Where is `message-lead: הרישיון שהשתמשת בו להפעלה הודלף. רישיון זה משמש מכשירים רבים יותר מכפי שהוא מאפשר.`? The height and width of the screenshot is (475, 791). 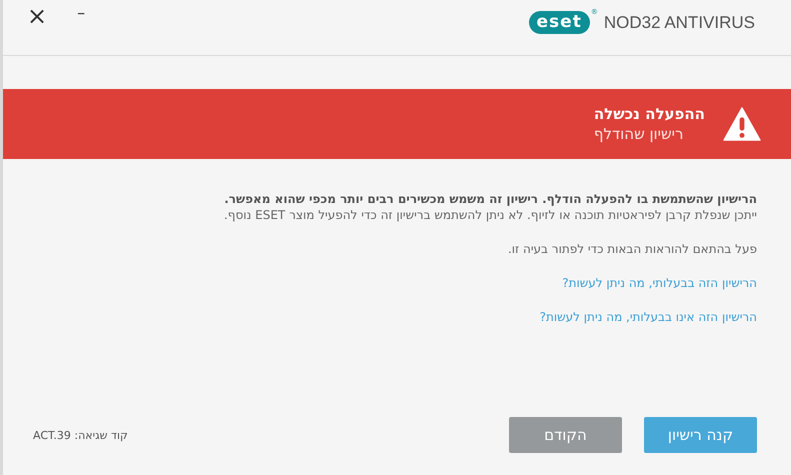
message-lead: הרישיון שהשתמשת בו להפעלה הודלף. רישיון זה משמש מכשירים רבים יותר מכפי שהוא מאפשר. is located at coordinates (490, 199).